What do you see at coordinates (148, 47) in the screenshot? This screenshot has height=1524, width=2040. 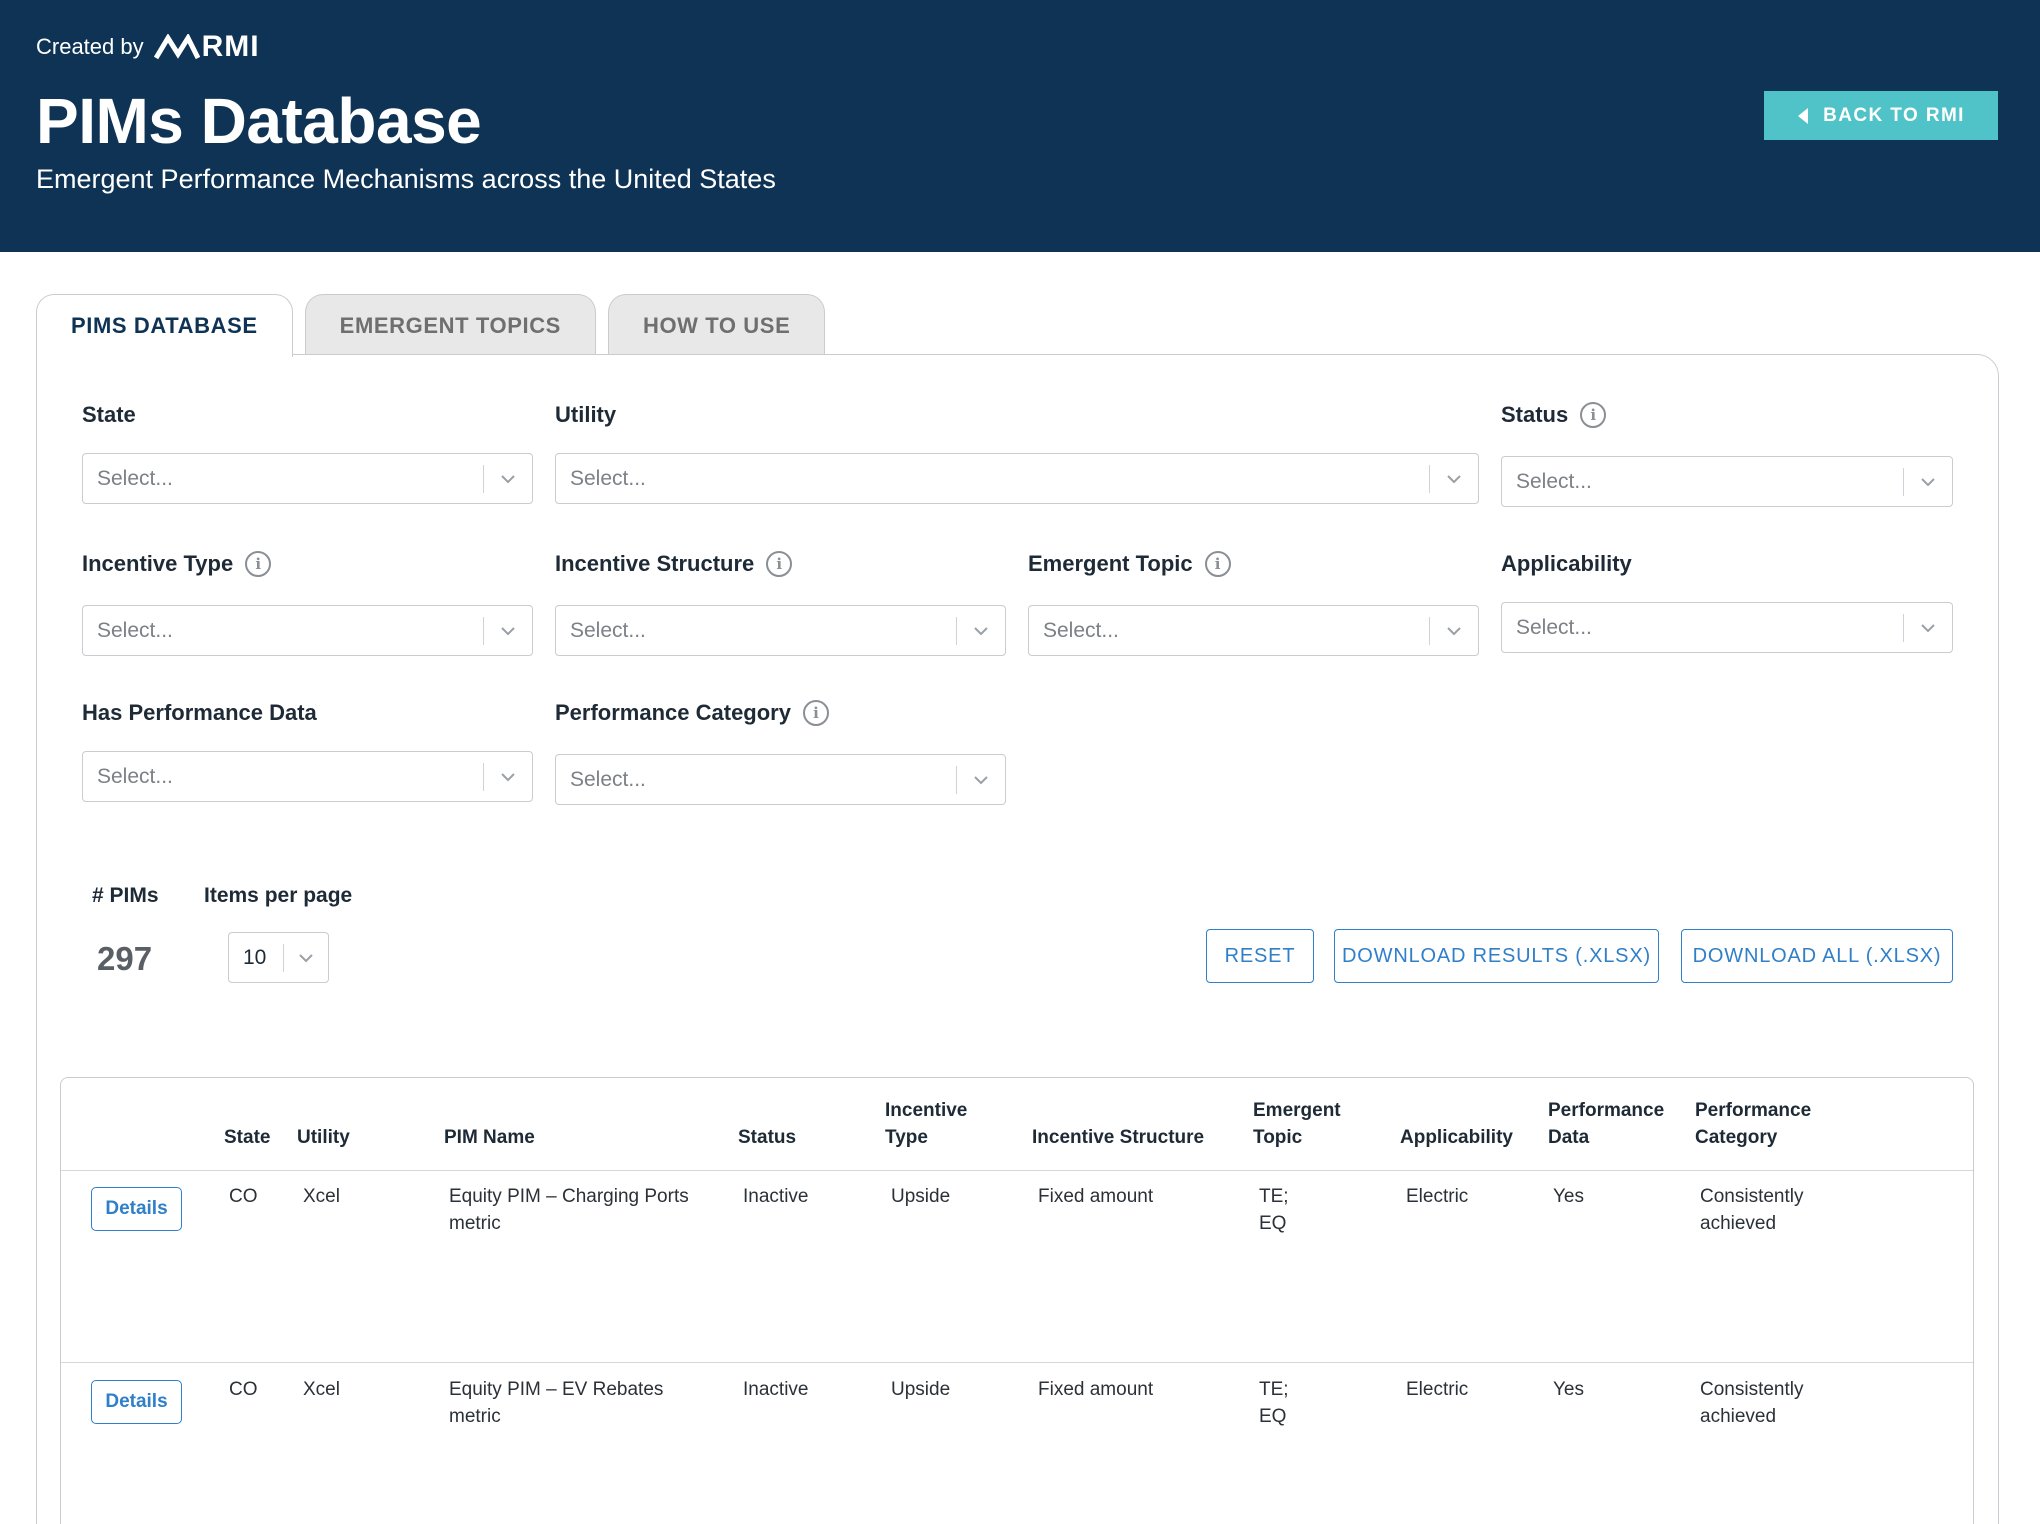 I see `created-by: Created by RMI` at bounding box center [148, 47].